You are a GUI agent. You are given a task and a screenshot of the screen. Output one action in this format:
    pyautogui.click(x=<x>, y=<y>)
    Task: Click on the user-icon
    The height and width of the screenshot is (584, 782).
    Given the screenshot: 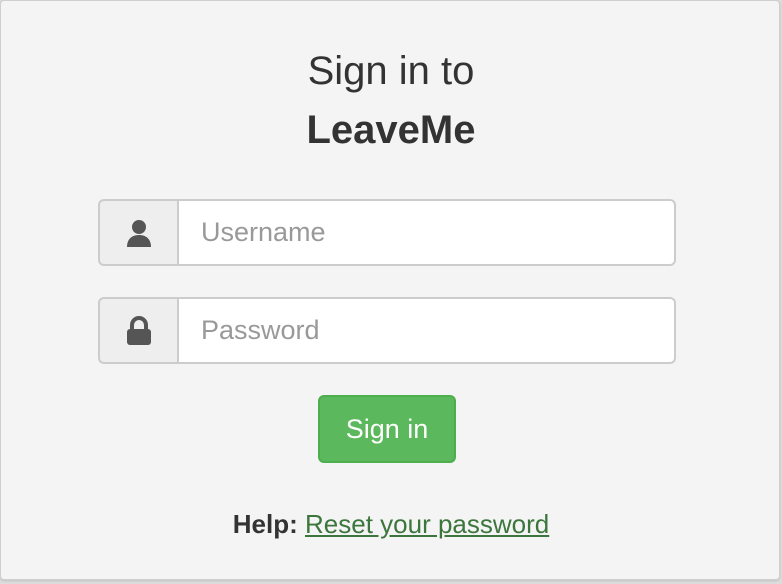 What is the action you would take?
    pyautogui.click(x=138, y=233)
    